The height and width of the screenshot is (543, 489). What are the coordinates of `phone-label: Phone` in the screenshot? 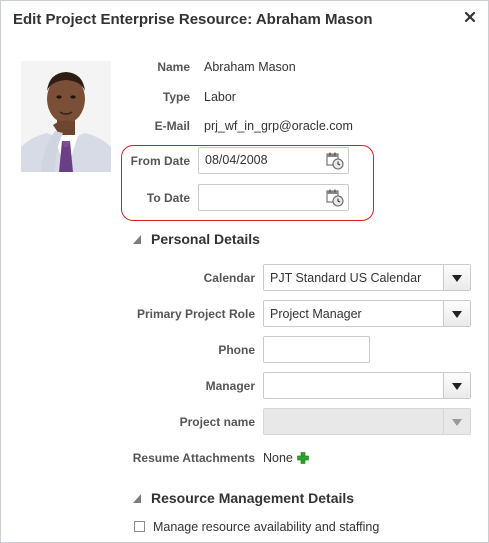 It's located at (236, 350).